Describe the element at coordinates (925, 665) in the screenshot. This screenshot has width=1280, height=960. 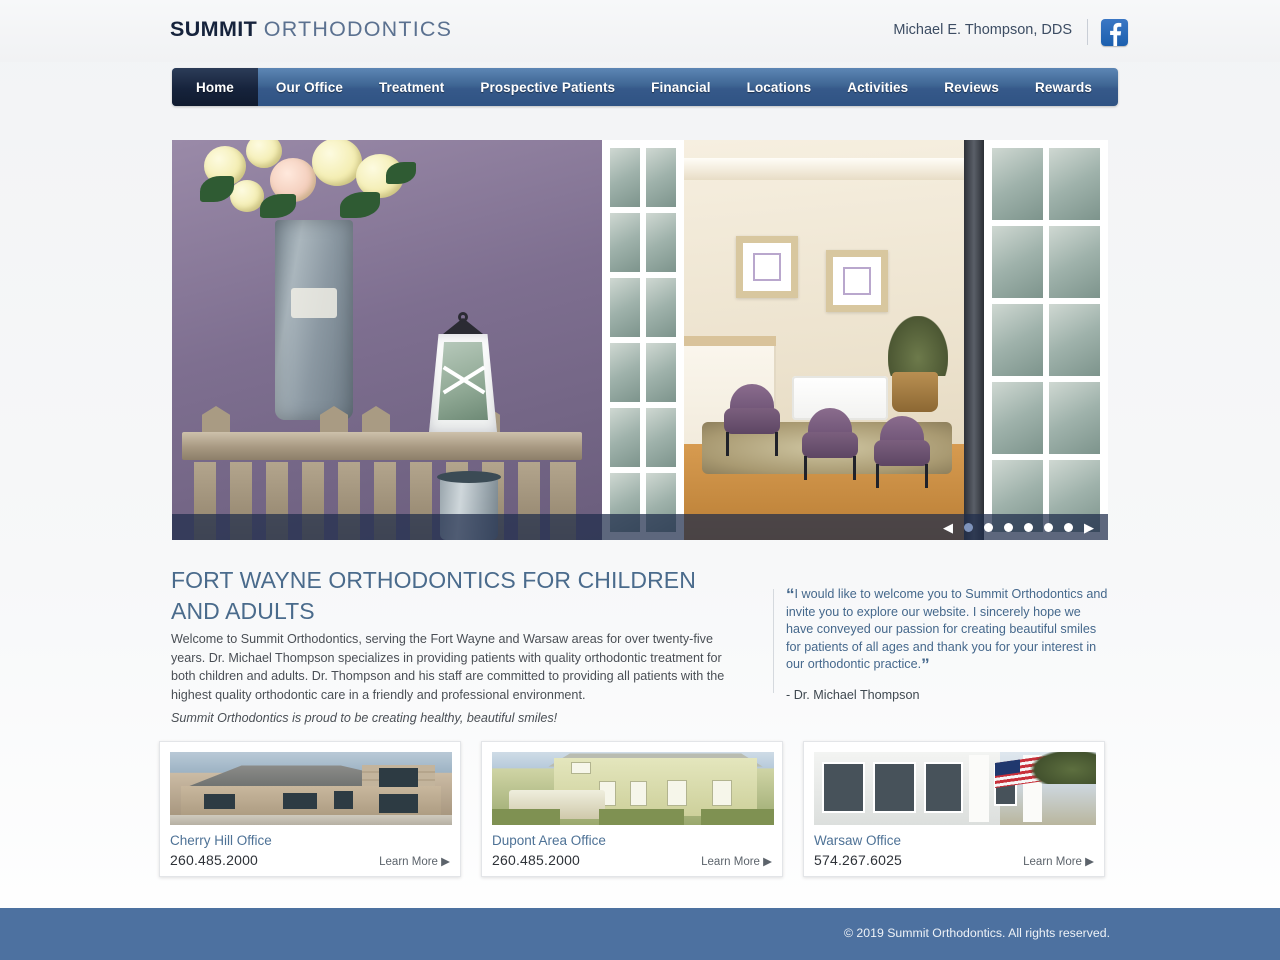
I see `quote-close-mark: ”` at that location.